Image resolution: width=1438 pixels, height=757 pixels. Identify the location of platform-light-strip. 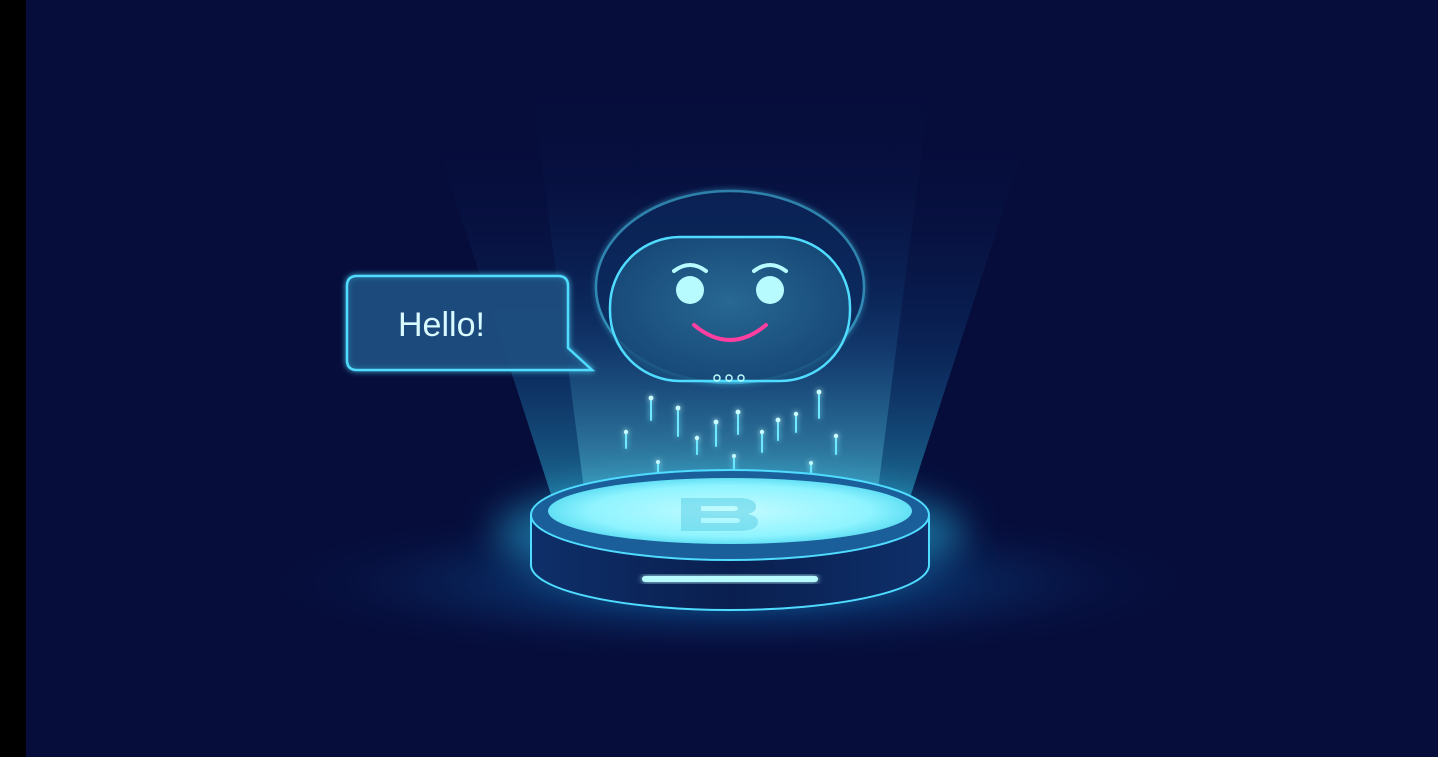
(730, 579).